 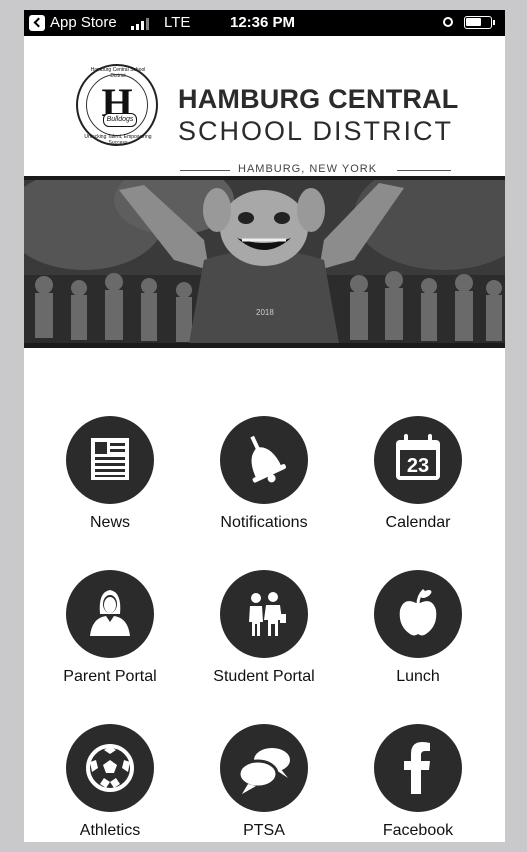 I want to click on menu-label: Notifications, so click(x=264, y=522).